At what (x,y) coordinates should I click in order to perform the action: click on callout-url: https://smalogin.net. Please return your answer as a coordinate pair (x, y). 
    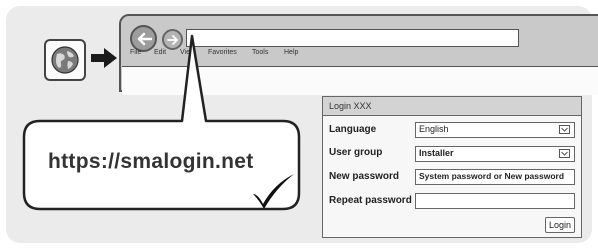
    Looking at the image, I should click on (151, 161).